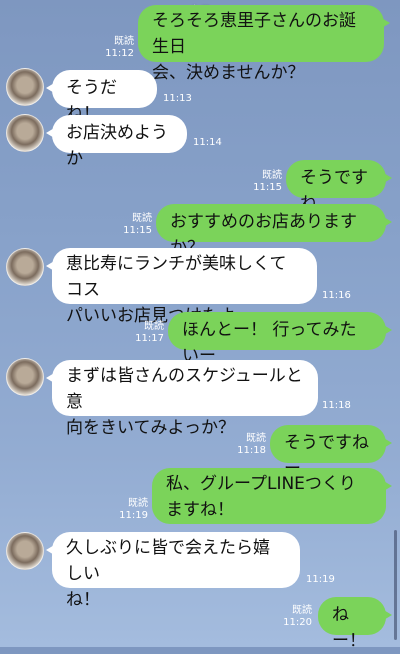 This screenshot has height=654, width=400. I want to click on message-time: 11:13, so click(177, 98).